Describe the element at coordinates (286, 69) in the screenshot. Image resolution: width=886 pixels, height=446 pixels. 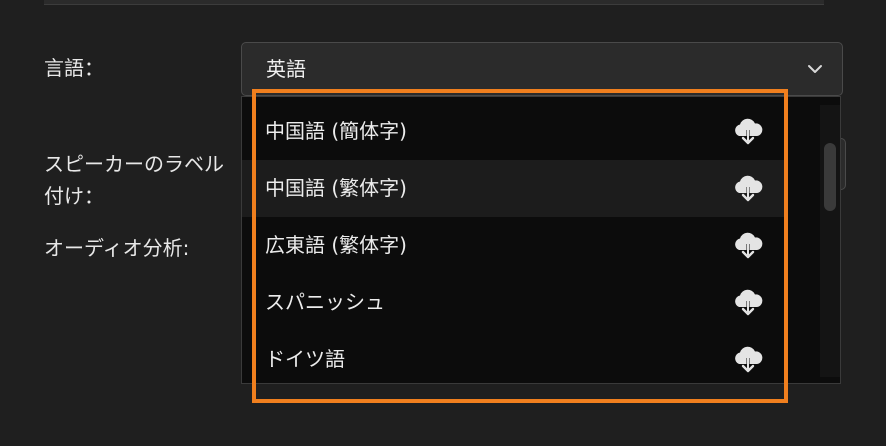
I see `language-select-value: 英語` at that location.